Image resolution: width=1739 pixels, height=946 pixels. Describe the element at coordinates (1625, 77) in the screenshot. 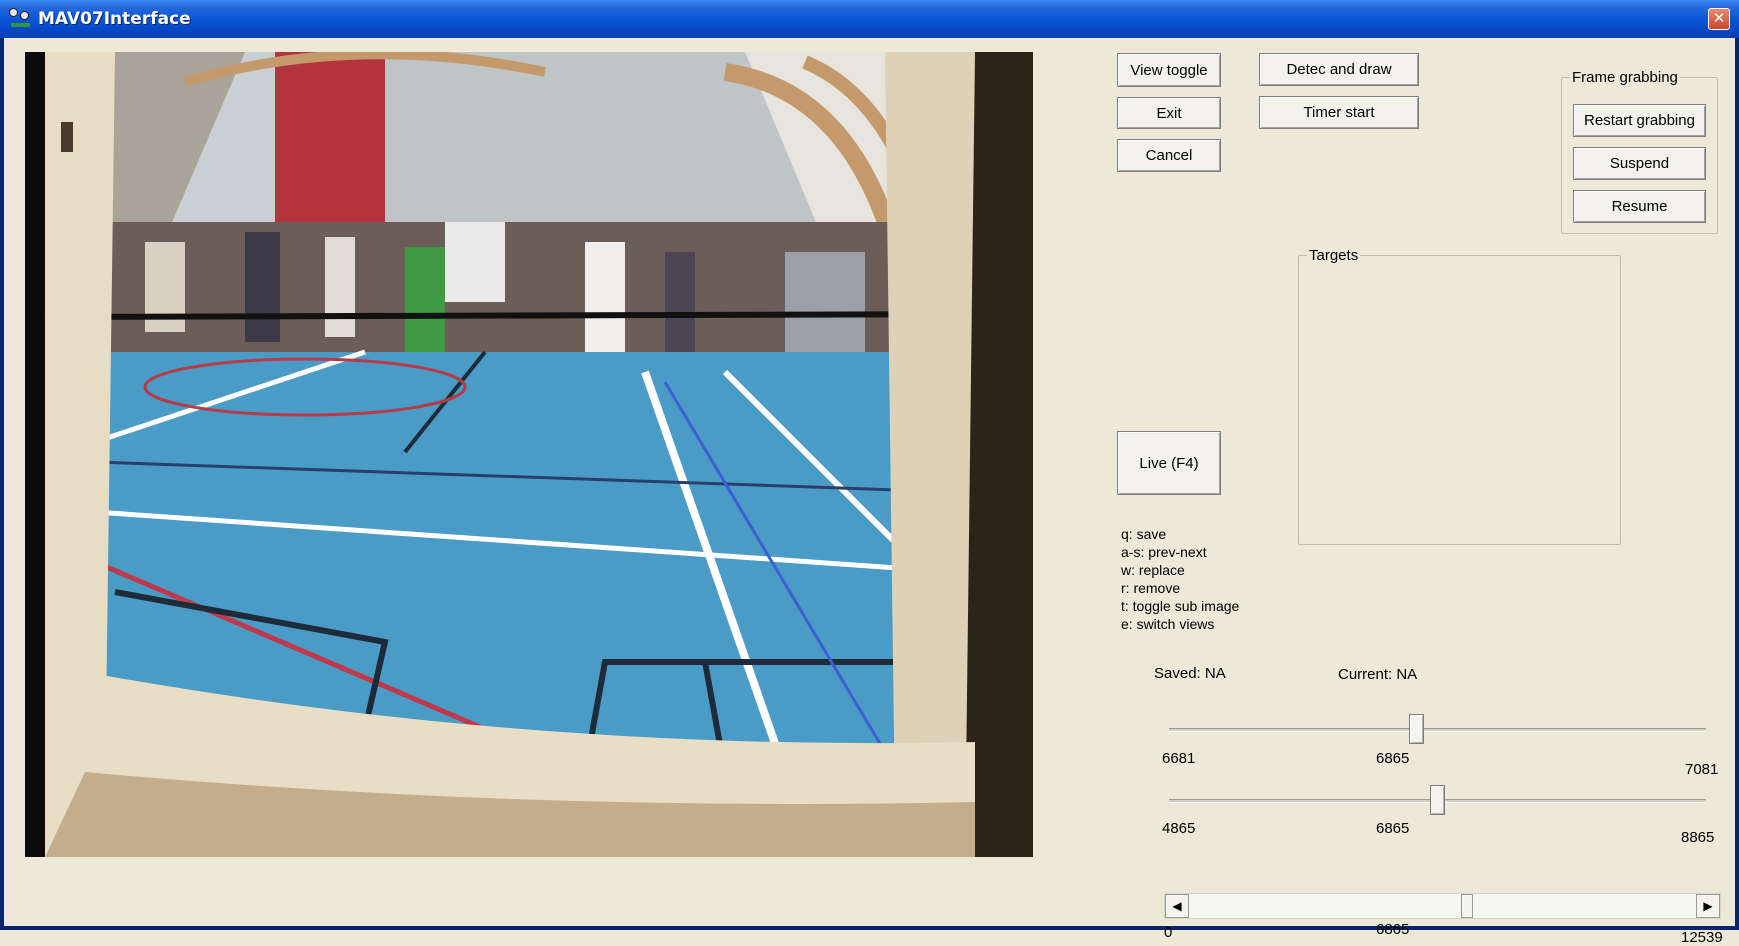

I see `frame-grabbing-legend: Frame grabbing` at that location.